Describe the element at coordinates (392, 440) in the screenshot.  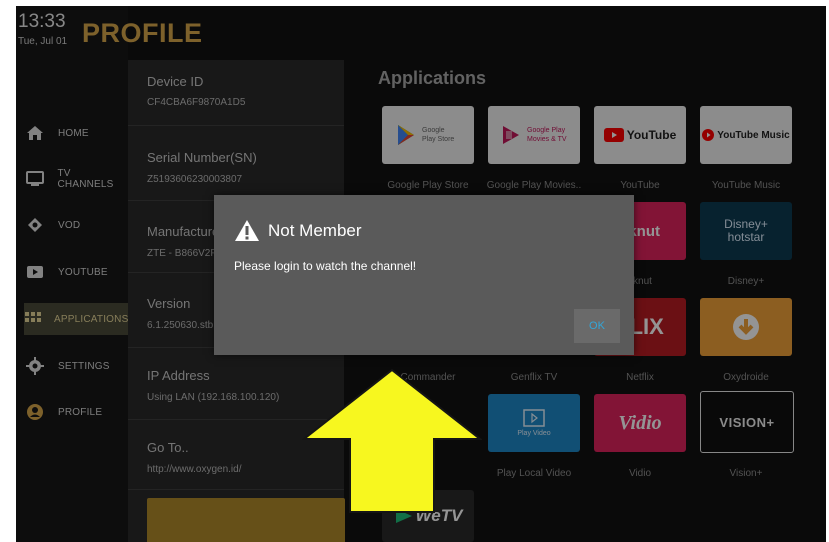
I see `arrow-up-icon` at that location.